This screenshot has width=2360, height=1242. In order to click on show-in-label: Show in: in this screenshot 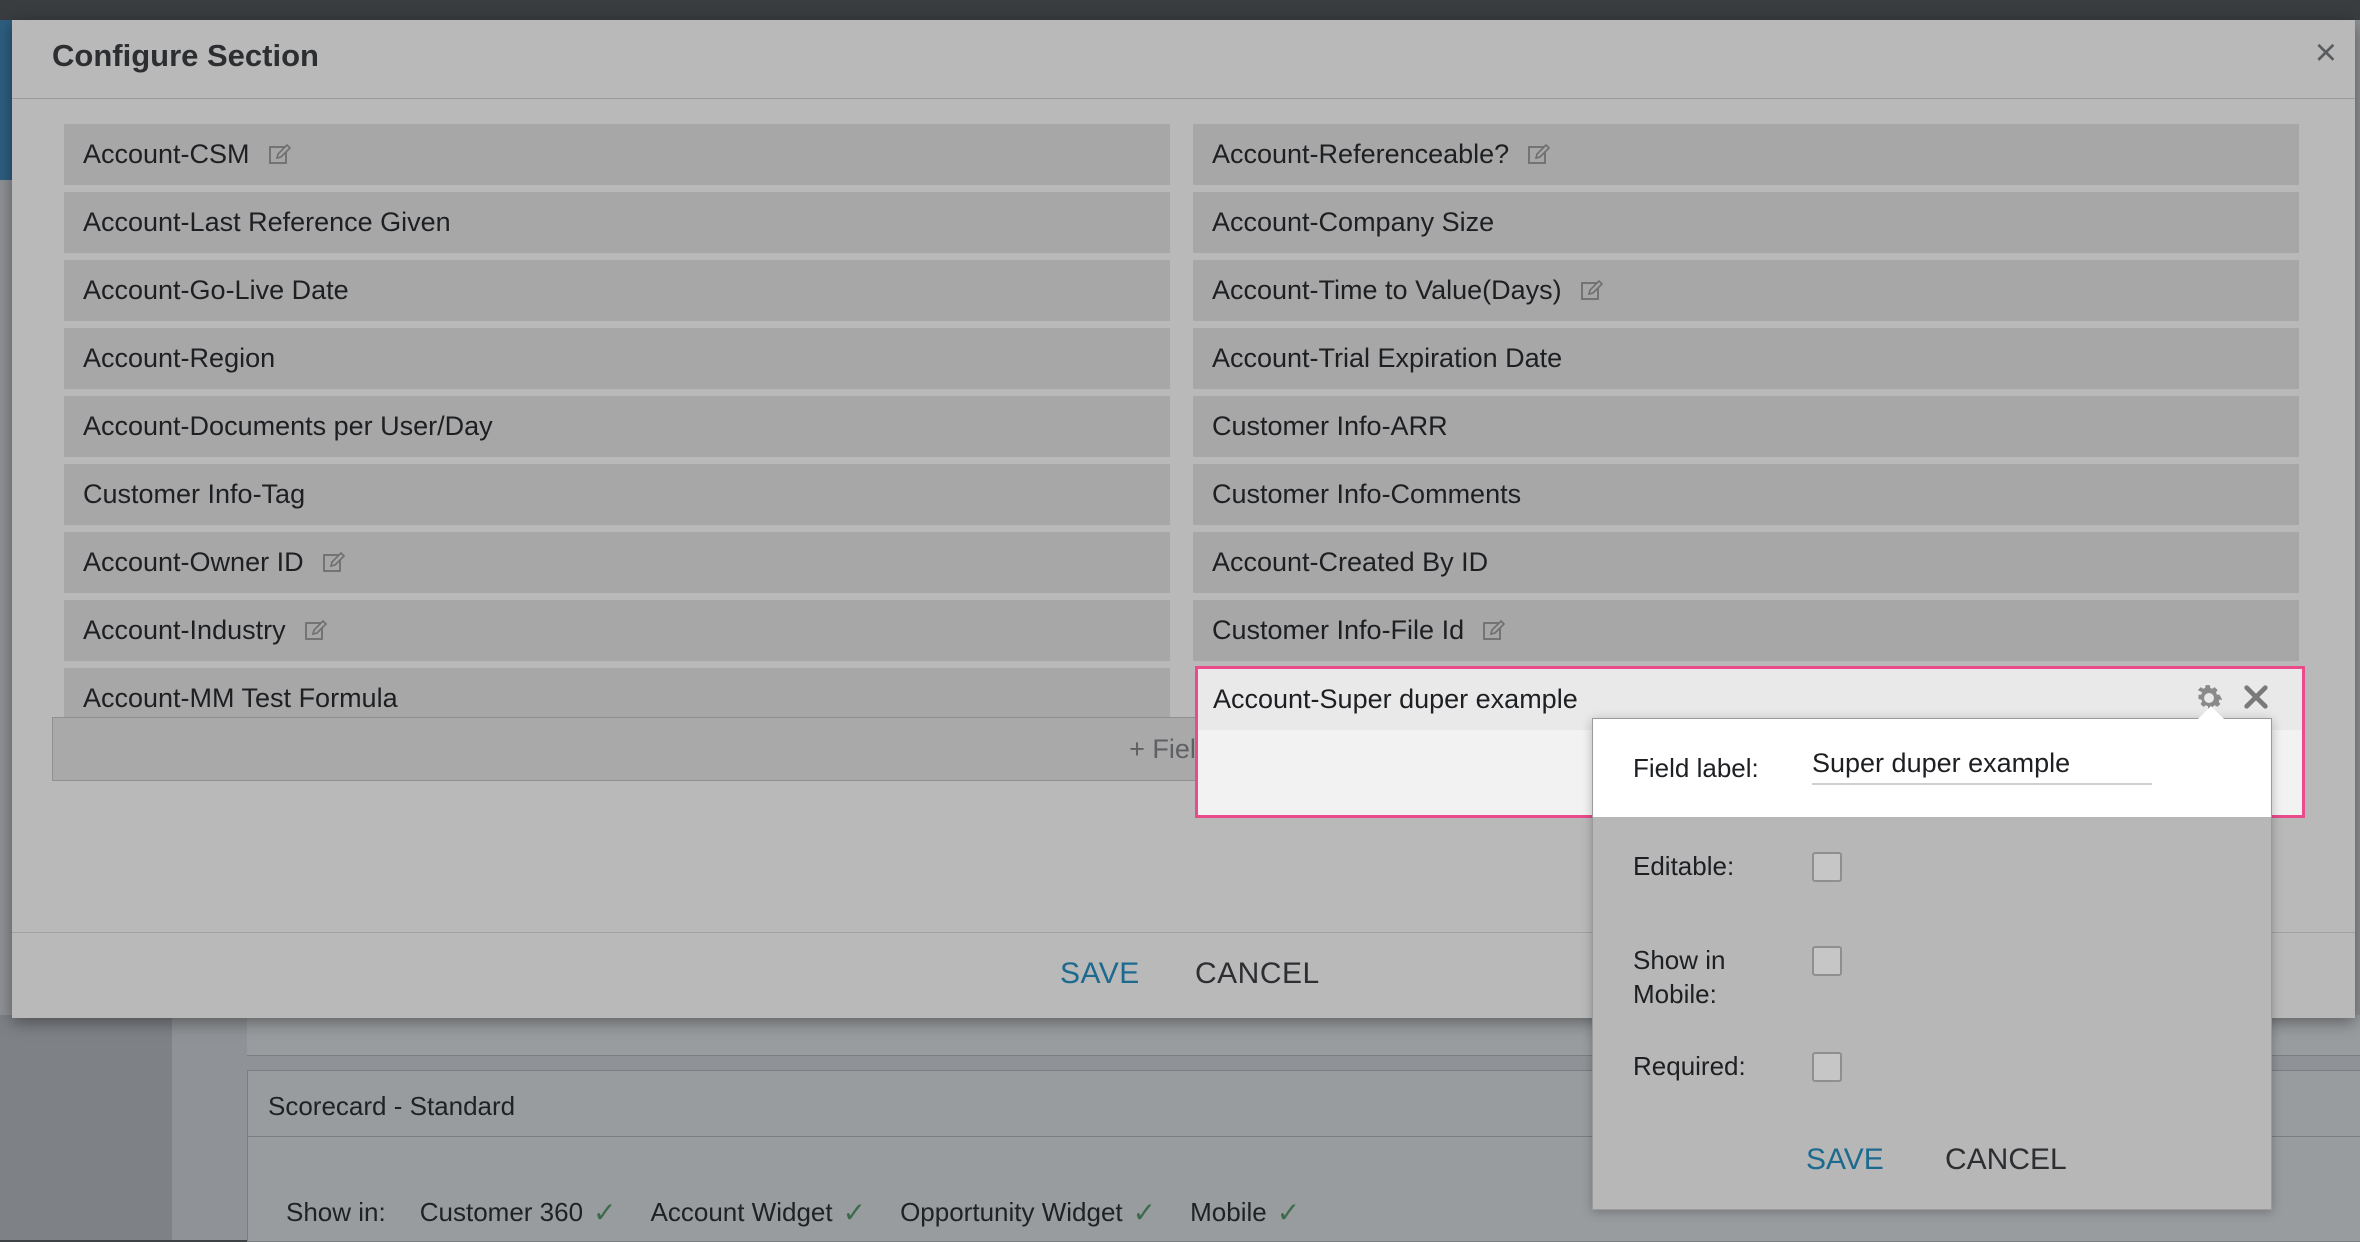, I will do `click(336, 1212)`.